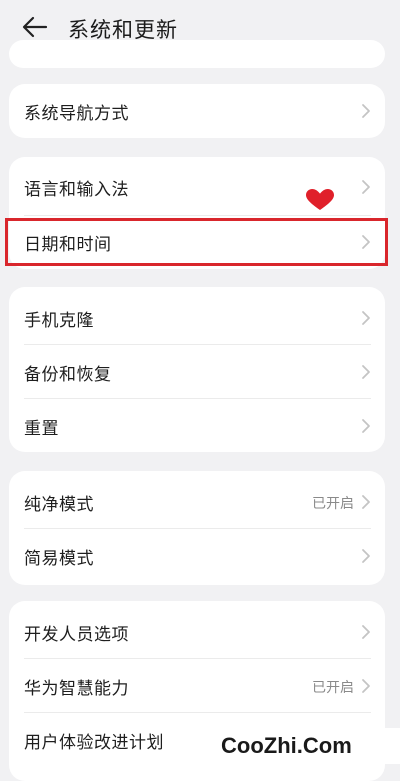  What do you see at coordinates (197, 632) in the screenshot?
I see `settings-item-developer-options: 开发人员选项` at bounding box center [197, 632].